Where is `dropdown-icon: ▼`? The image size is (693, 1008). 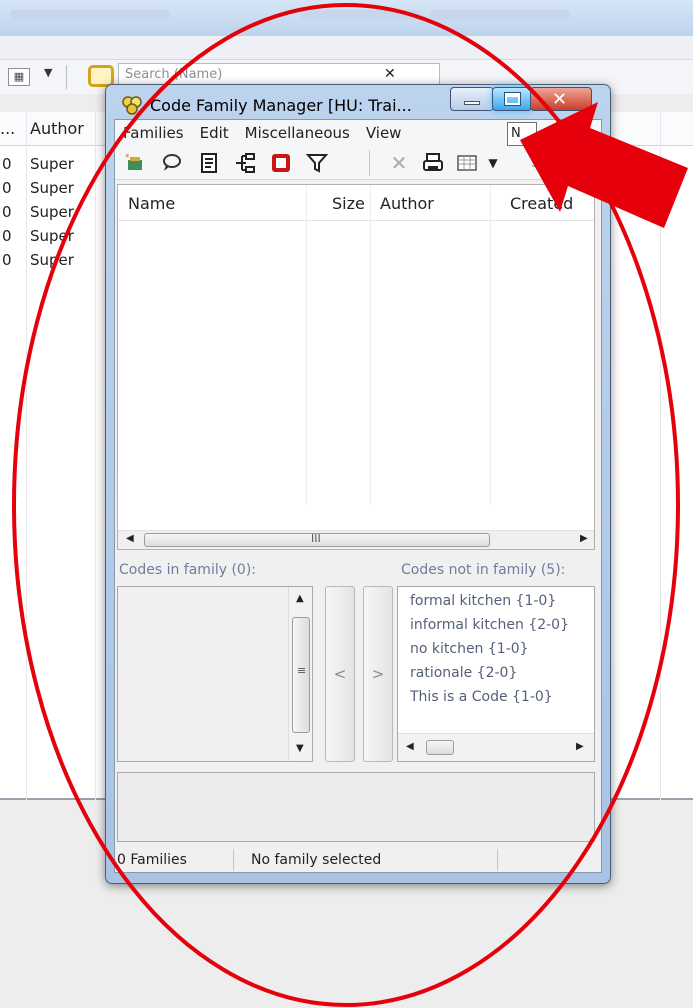 dropdown-icon: ▼ is located at coordinates (493, 163).